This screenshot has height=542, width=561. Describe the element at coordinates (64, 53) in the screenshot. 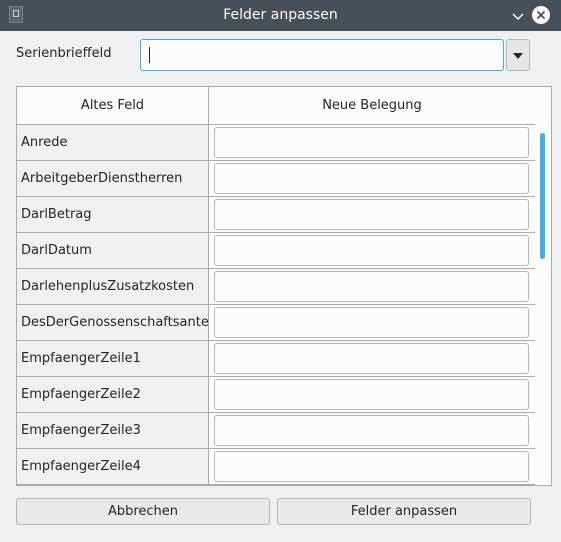

I see `serienbrieffeld-label: Serienbrieffeld` at that location.